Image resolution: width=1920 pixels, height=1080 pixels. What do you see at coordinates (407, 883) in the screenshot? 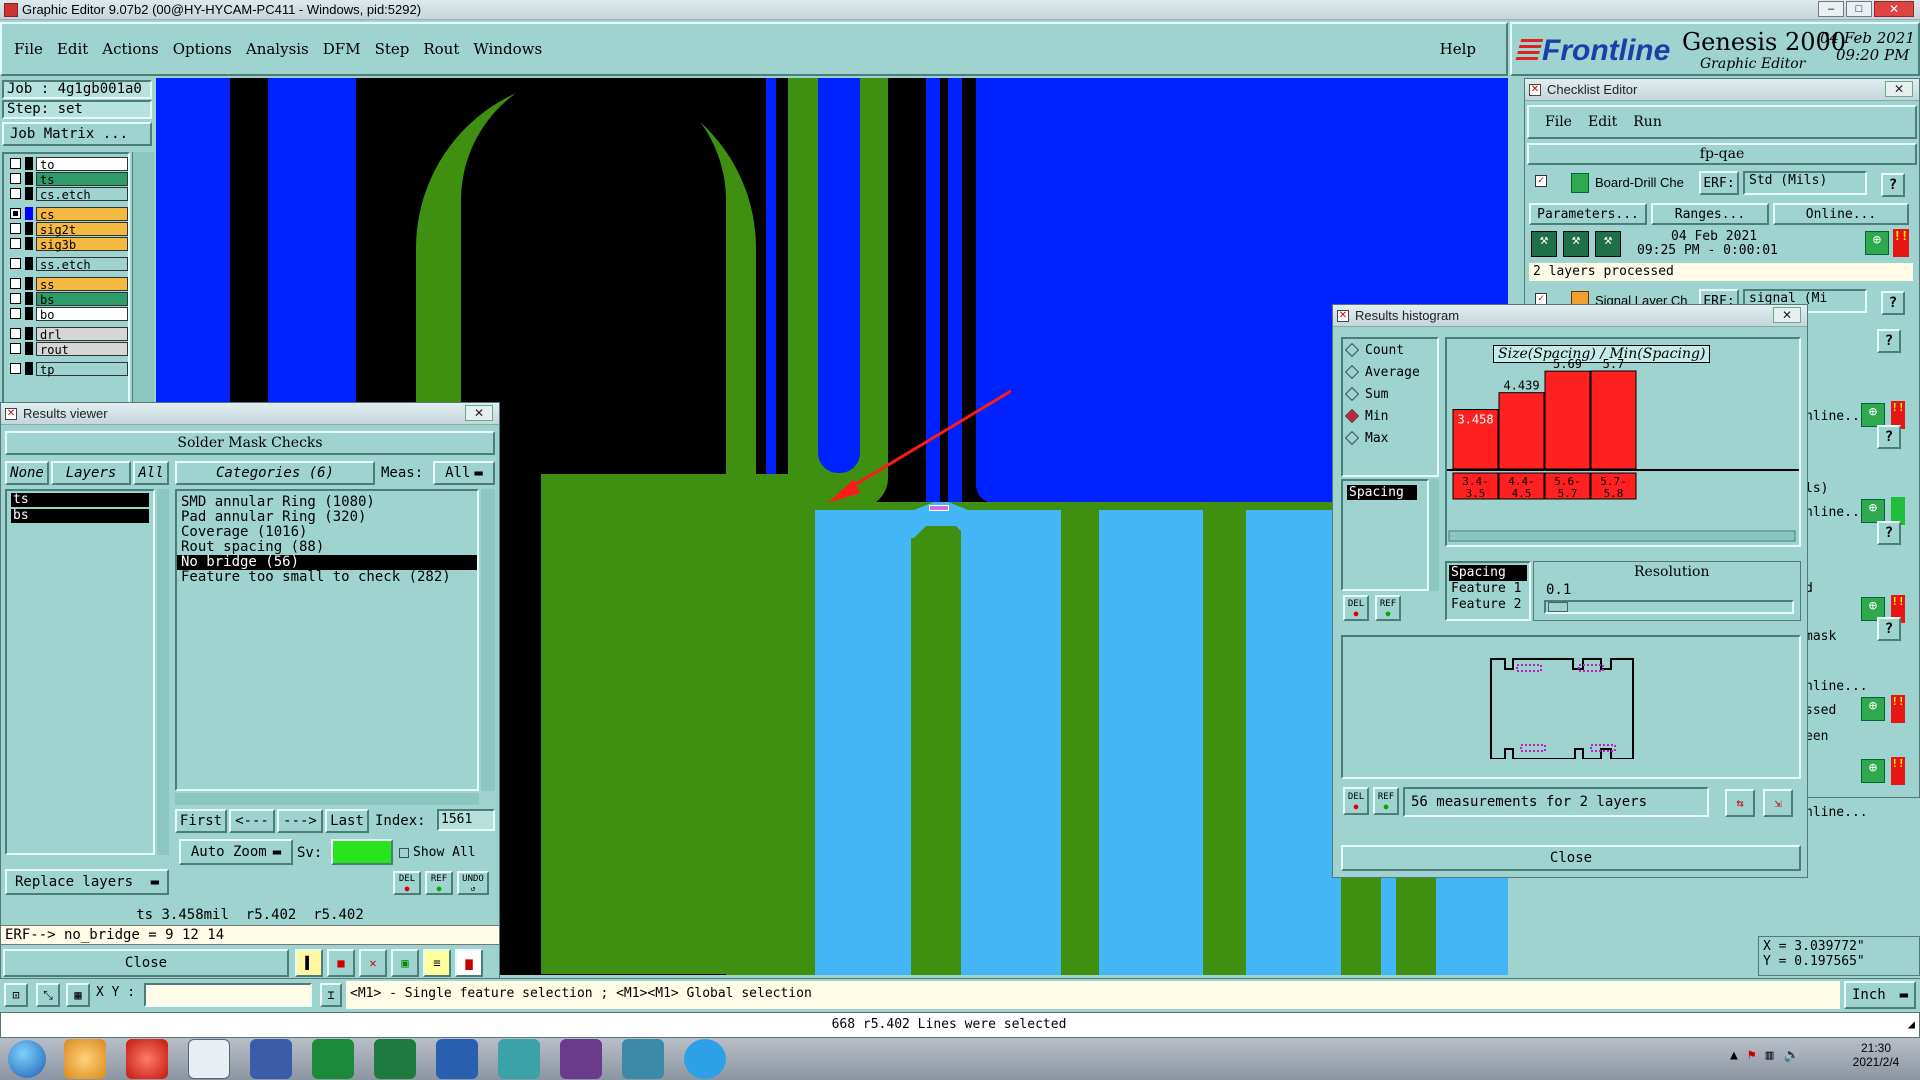
I see `del-button: DEL ●` at bounding box center [407, 883].